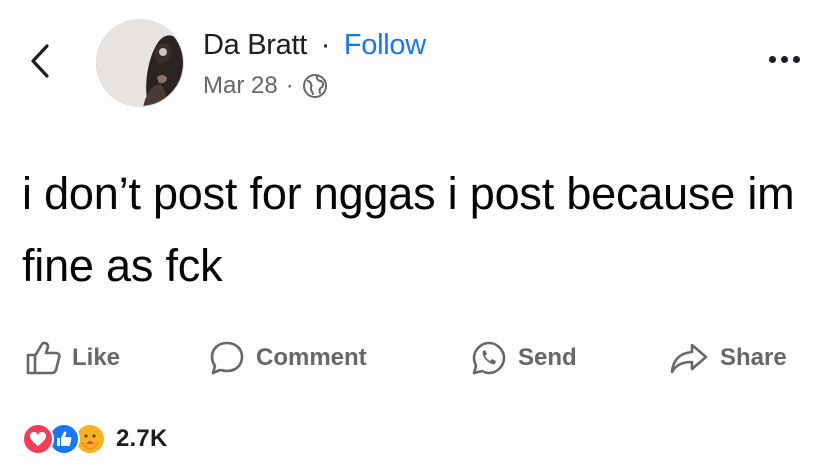  I want to click on like-button: Like, so click(72, 358).